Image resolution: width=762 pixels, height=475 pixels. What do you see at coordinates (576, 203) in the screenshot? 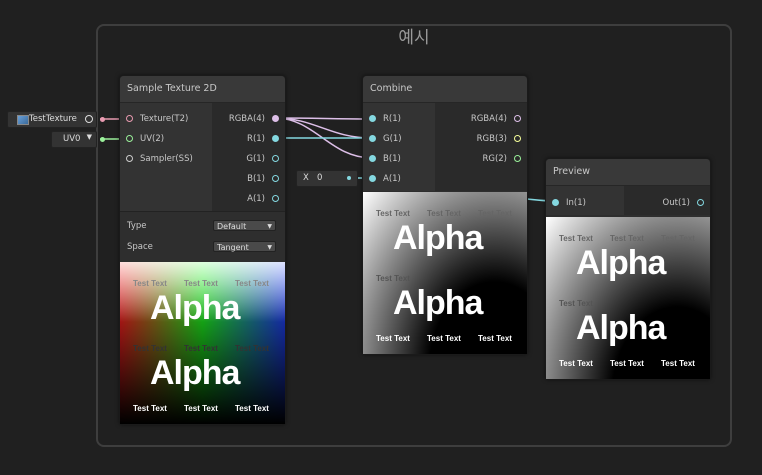
I see `input-port-label: In(1)` at bounding box center [576, 203].